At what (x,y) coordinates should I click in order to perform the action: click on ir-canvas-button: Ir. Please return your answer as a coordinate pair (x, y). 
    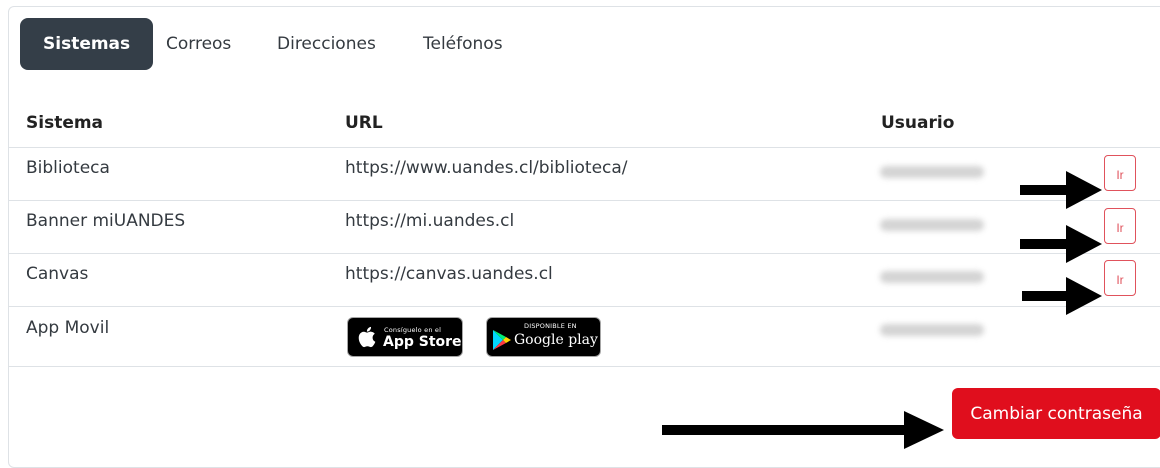
    Looking at the image, I should click on (1120, 278).